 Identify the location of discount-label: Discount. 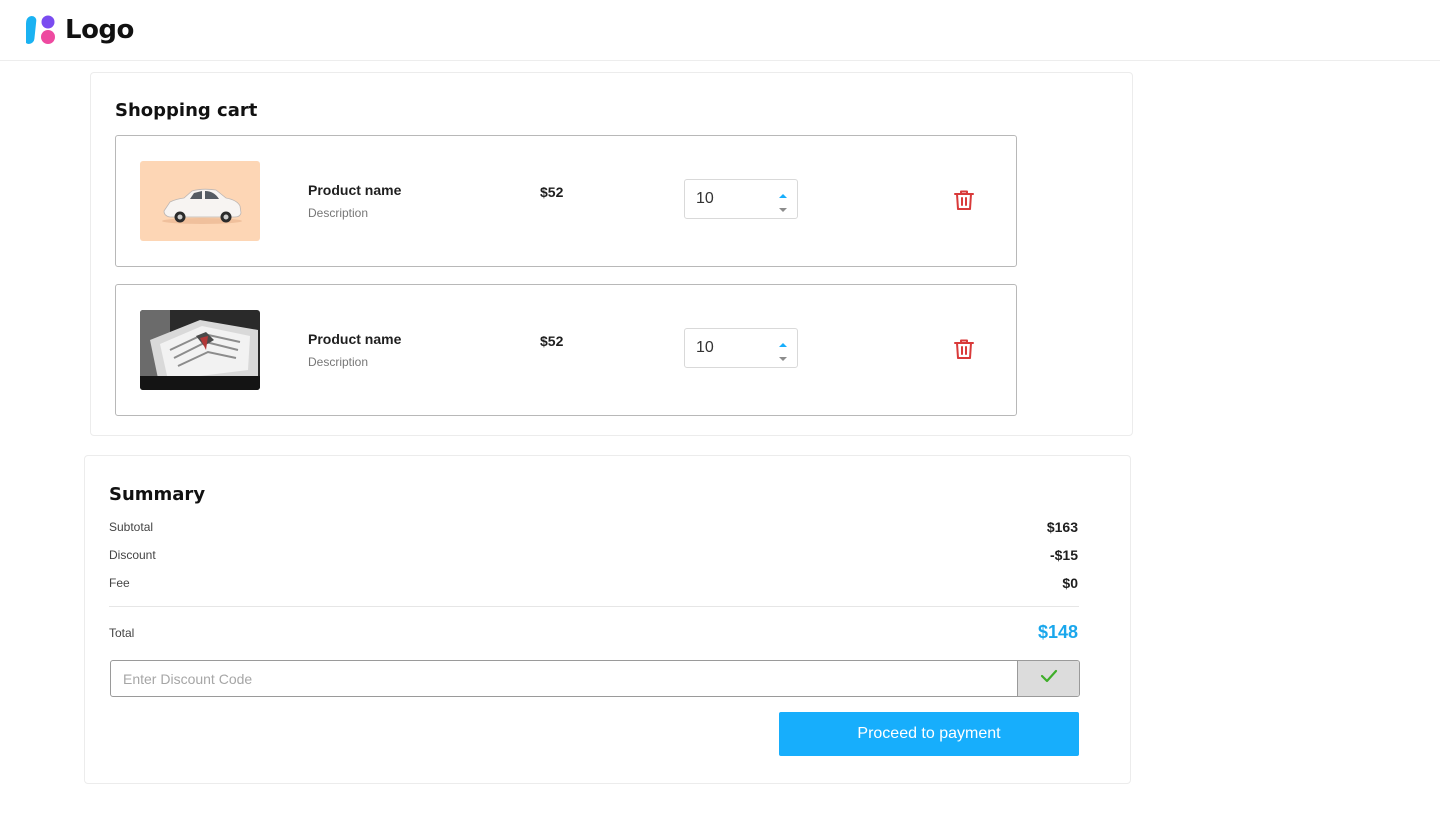
(132, 555).